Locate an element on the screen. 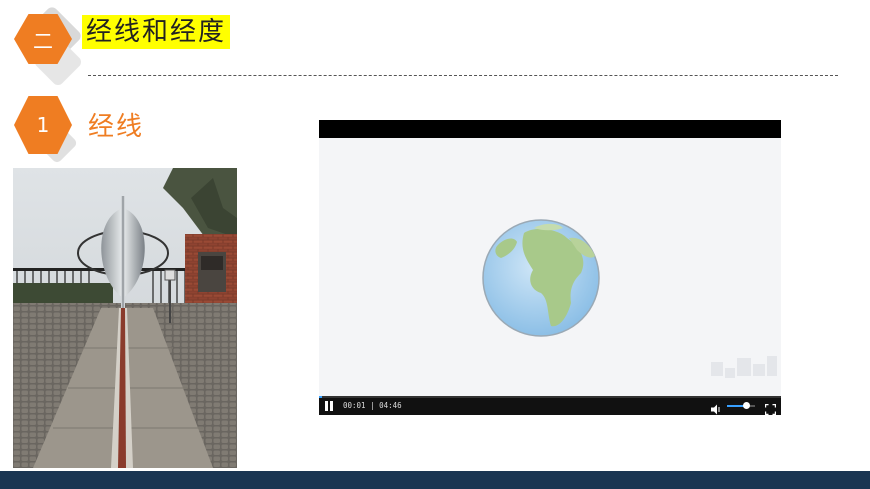  footer-band is located at coordinates (435, 480).